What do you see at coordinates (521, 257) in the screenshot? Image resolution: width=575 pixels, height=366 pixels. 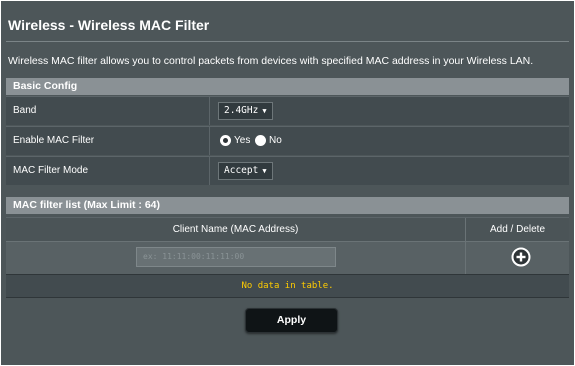 I see `plus-circle-icon` at bounding box center [521, 257].